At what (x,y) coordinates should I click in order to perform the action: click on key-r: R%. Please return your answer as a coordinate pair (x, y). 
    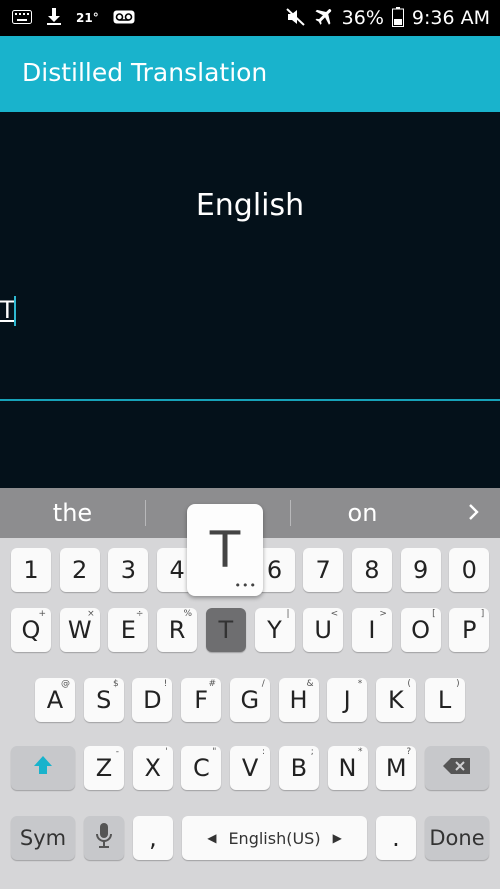
    Looking at the image, I should click on (177, 630).